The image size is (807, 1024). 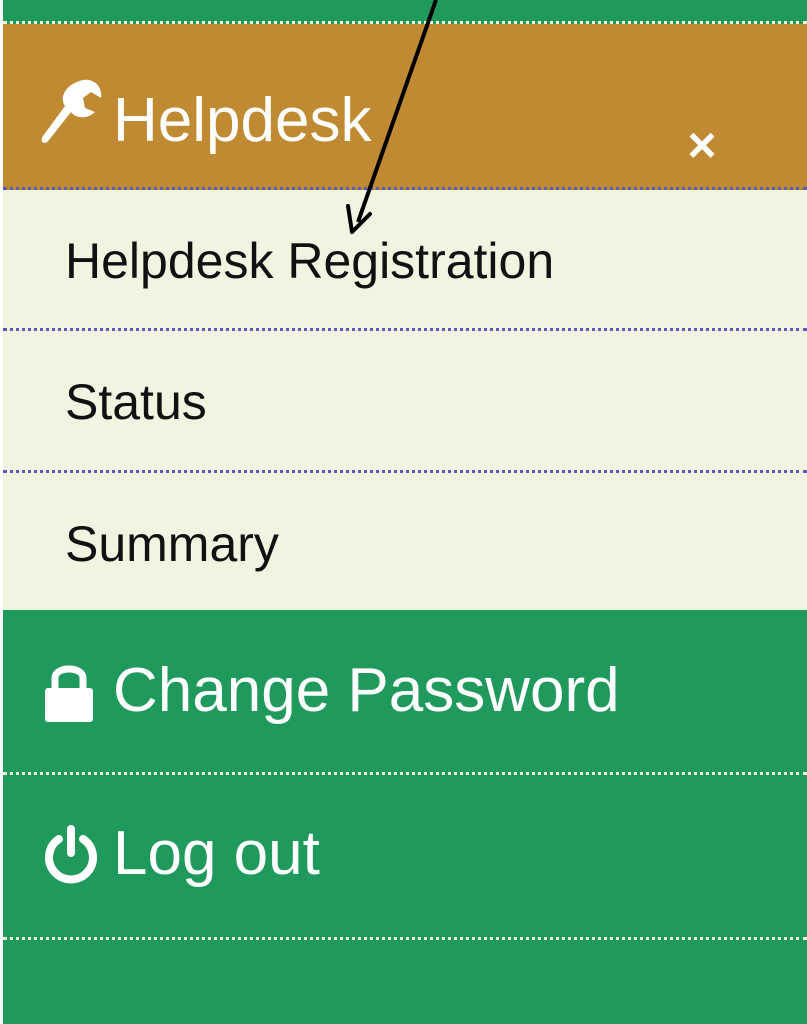 What do you see at coordinates (216, 853) in the screenshot?
I see `menu-item-label: Log out` at bounding box center [216, 853].